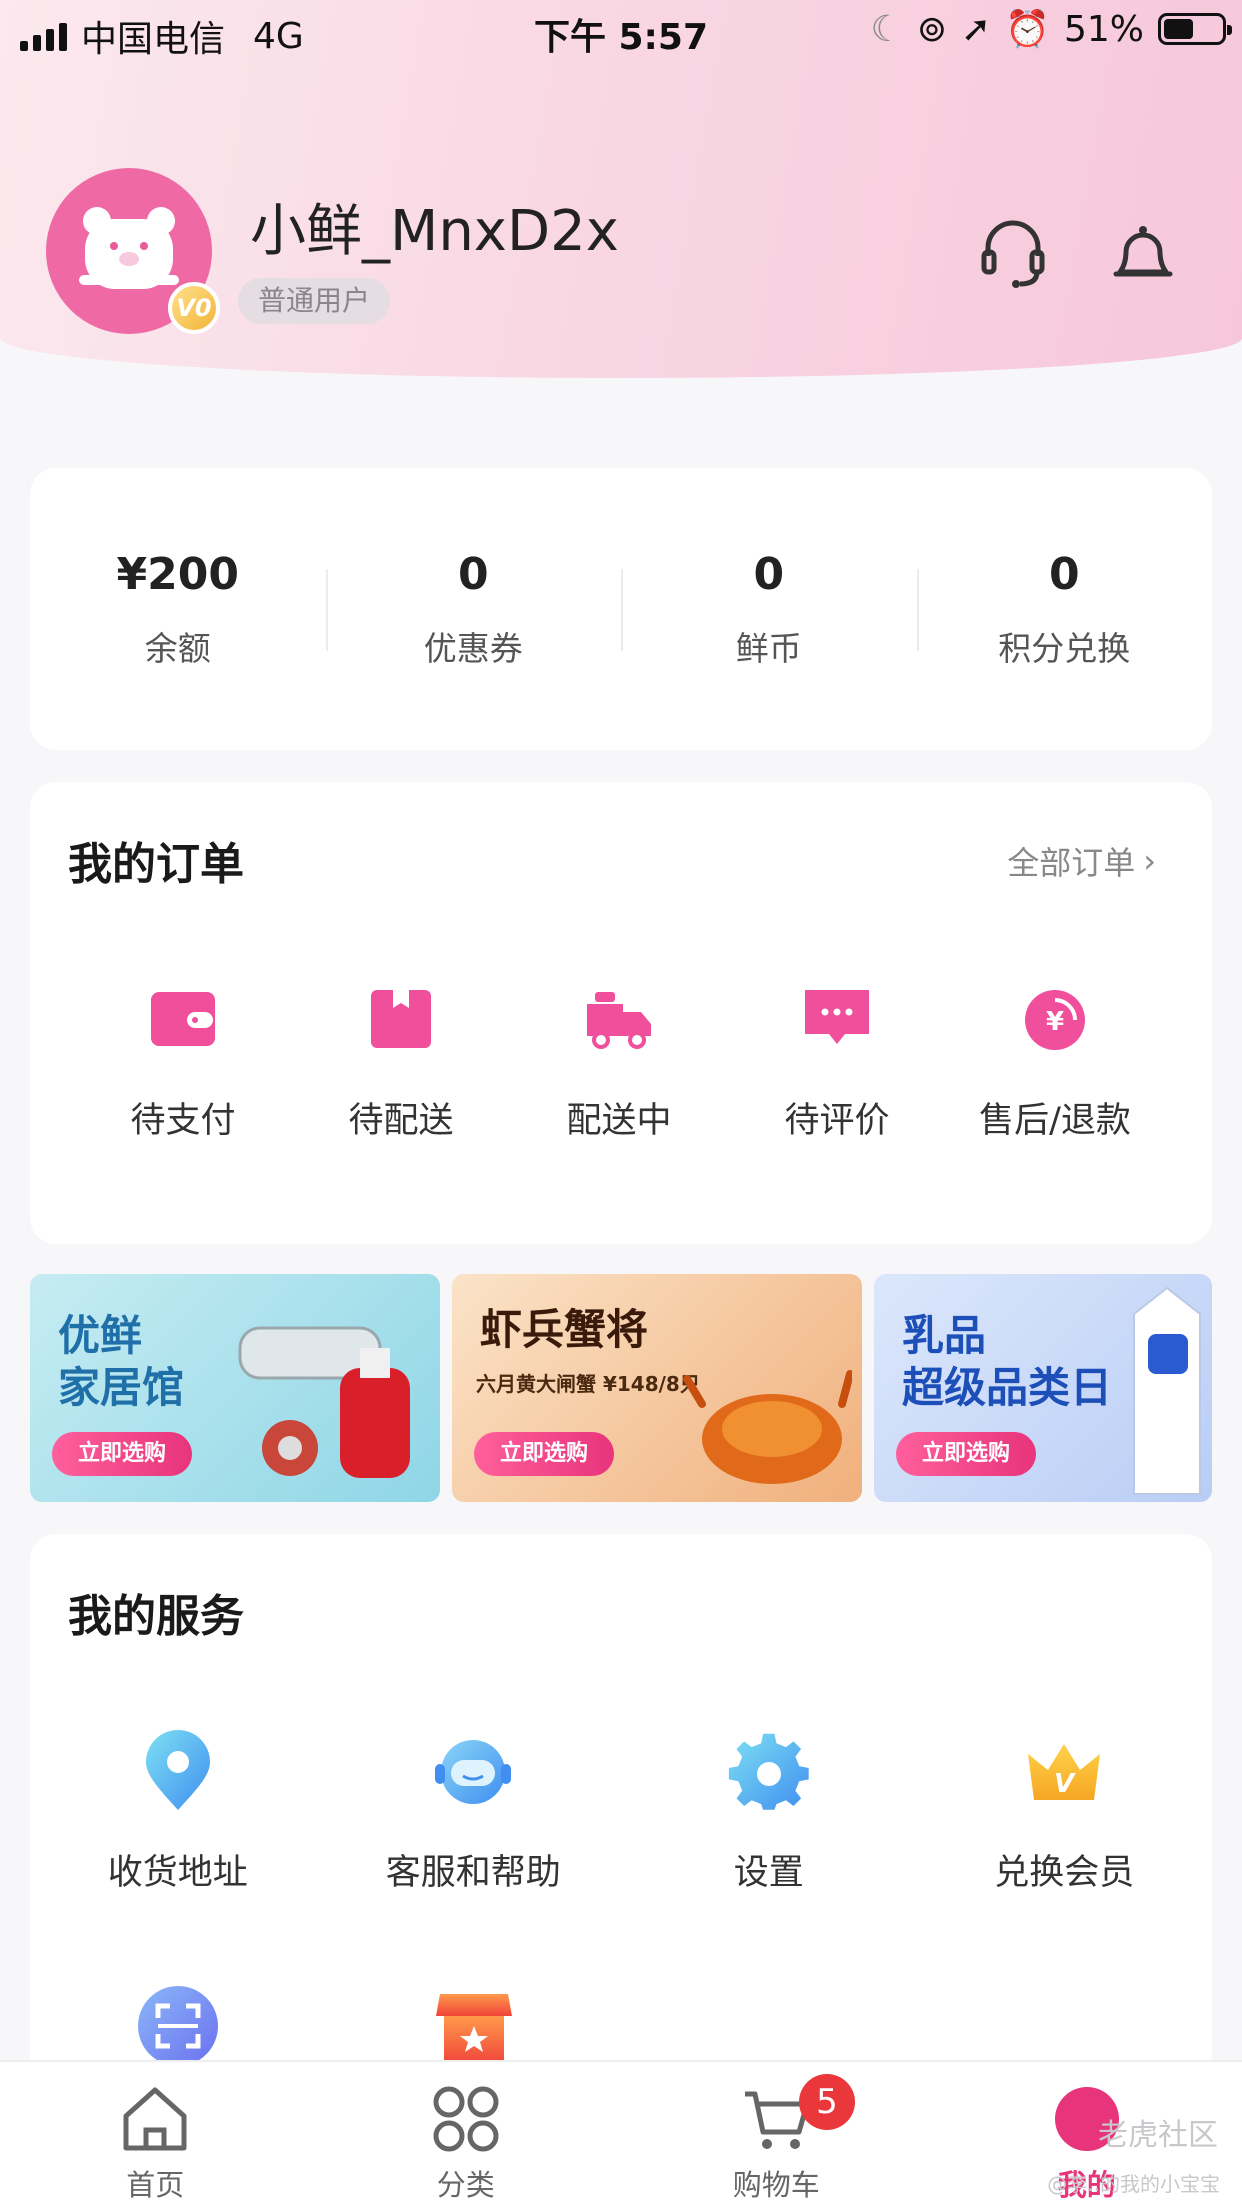 This screenshot has width=1242, height=2208. What do you see at coordinates (474, 2029) in the screenshot?
I see `store-icon` at bounding box center [474, 2029].